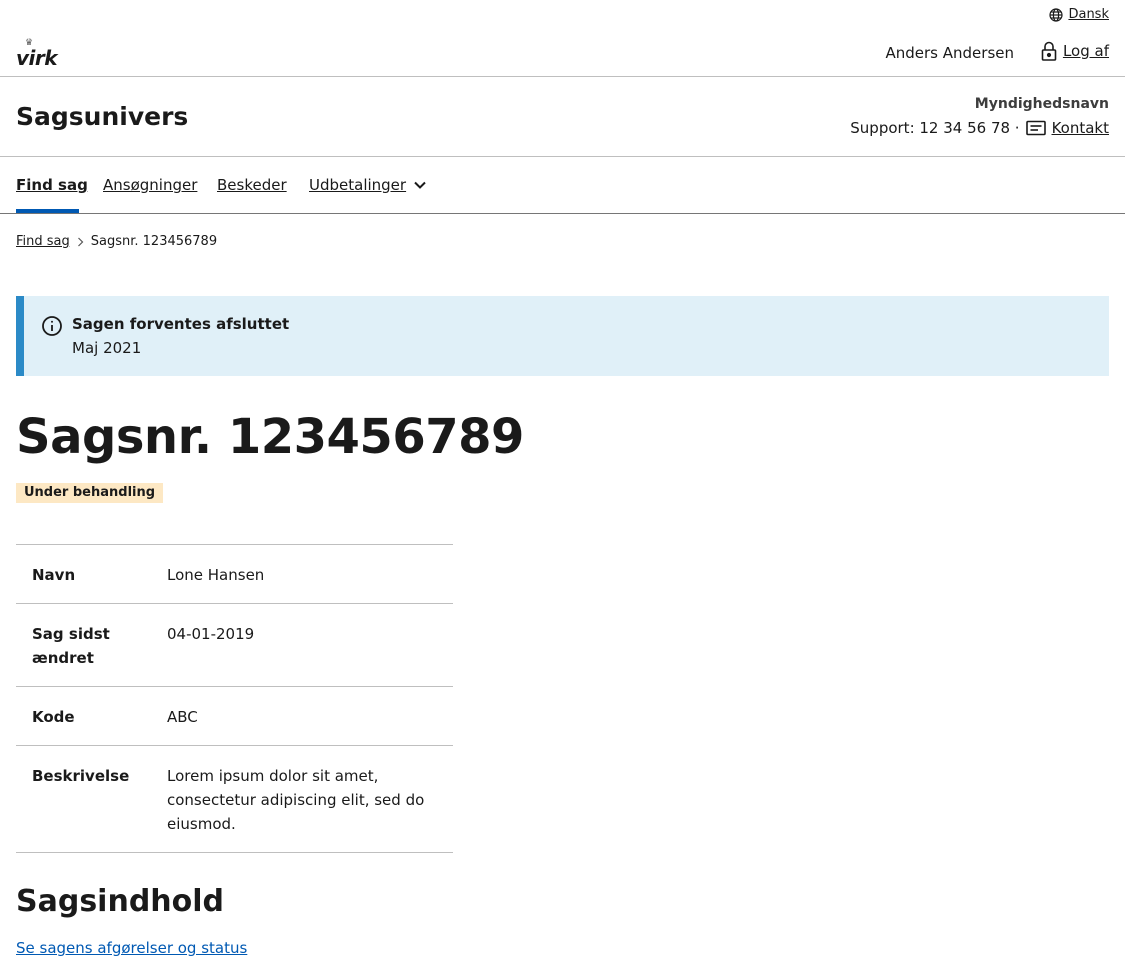  Describe the element at coordinates (52, 326) in the screenshot. I see `info-icon` at that location.